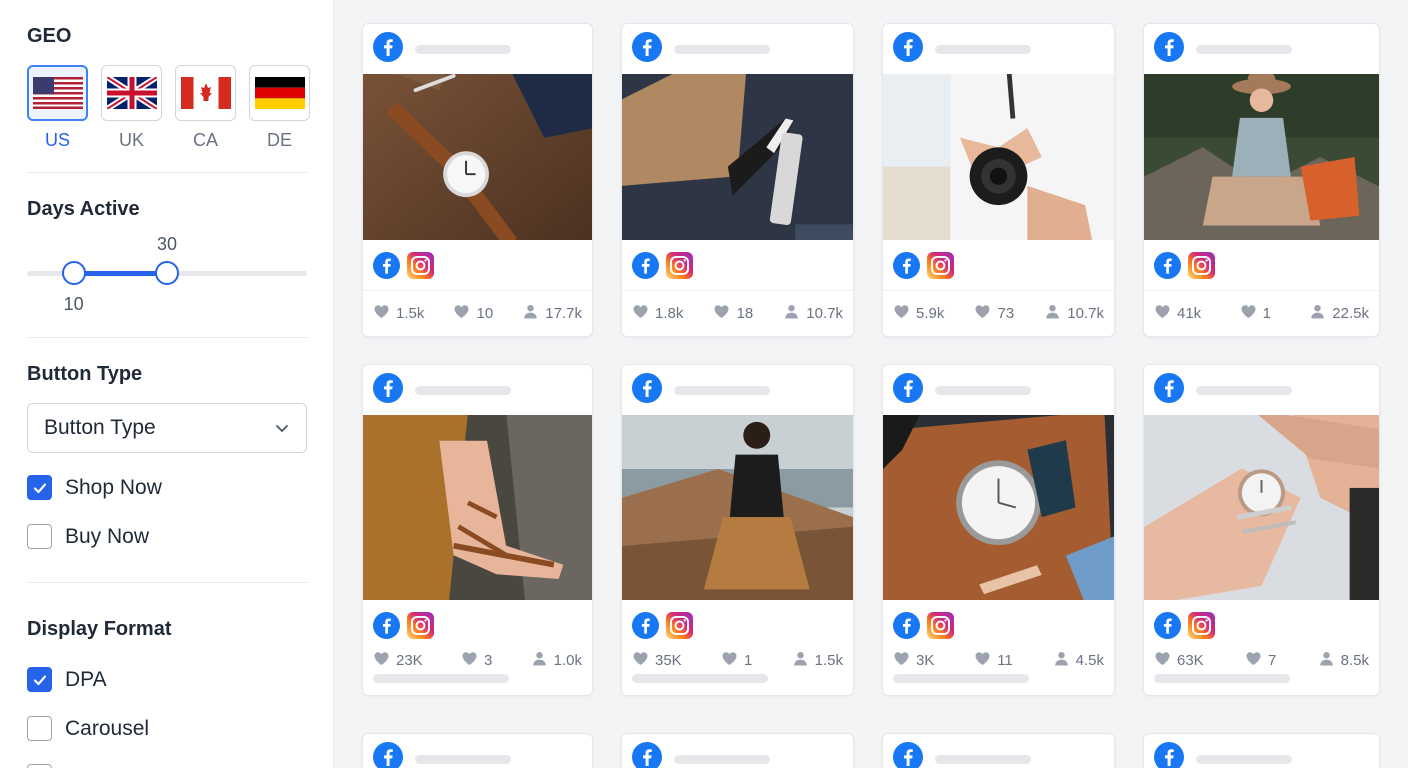  Describe the element at coordinates (205, 140) in the screenshot. I see `geo-label-ca: CA` at that location.